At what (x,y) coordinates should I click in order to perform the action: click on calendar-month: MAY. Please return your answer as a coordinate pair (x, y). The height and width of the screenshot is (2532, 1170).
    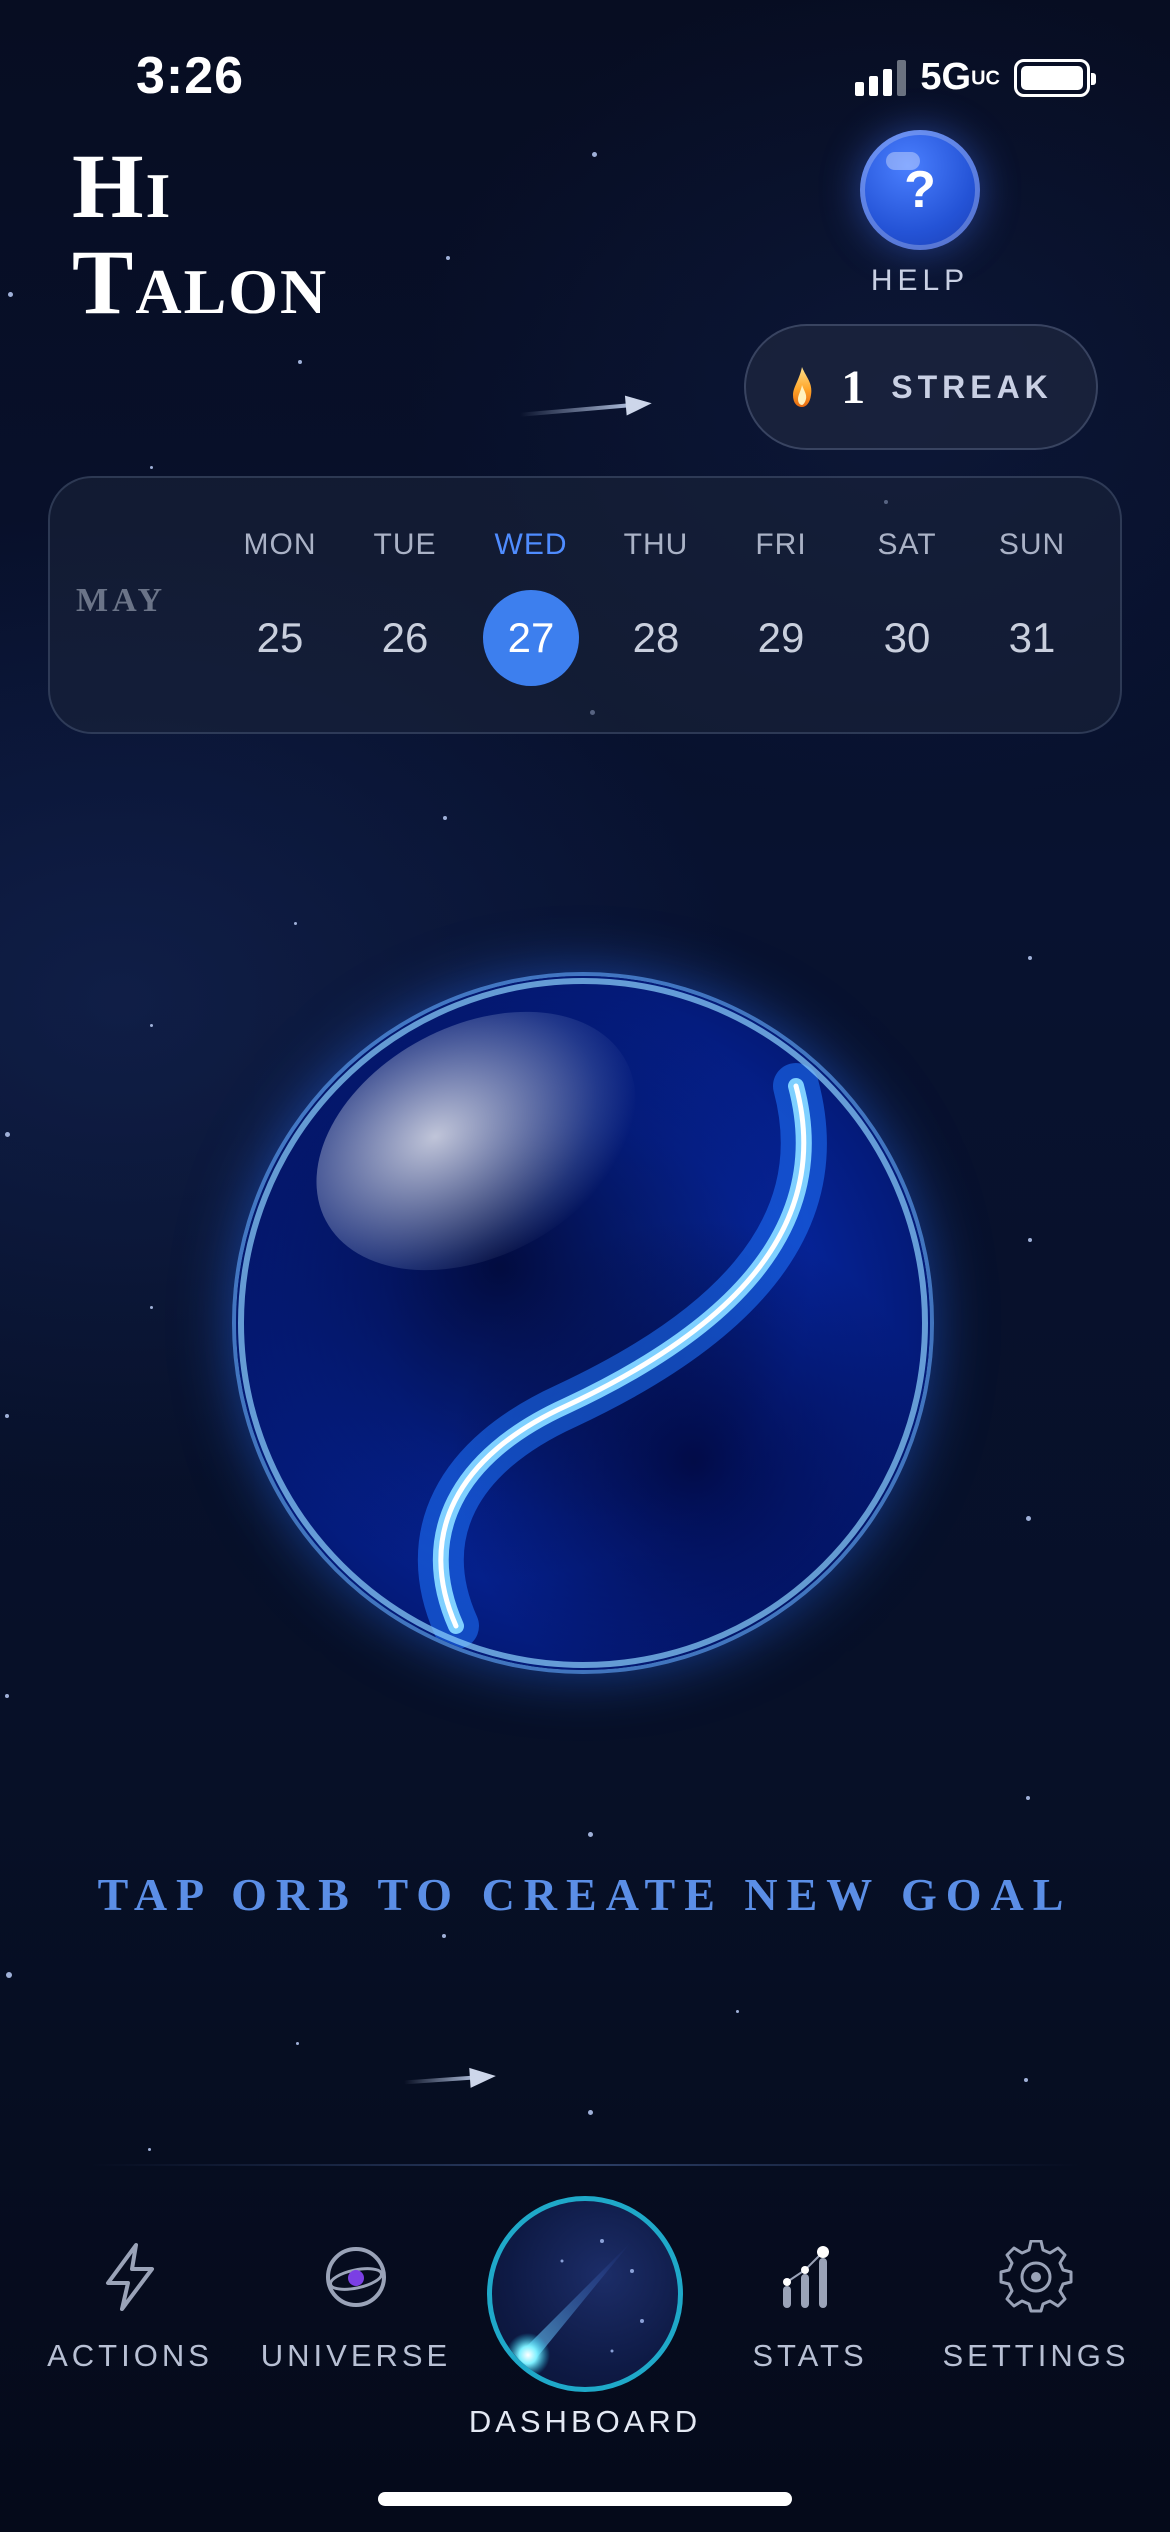
    Looking at the image, I should click on (121, 600).